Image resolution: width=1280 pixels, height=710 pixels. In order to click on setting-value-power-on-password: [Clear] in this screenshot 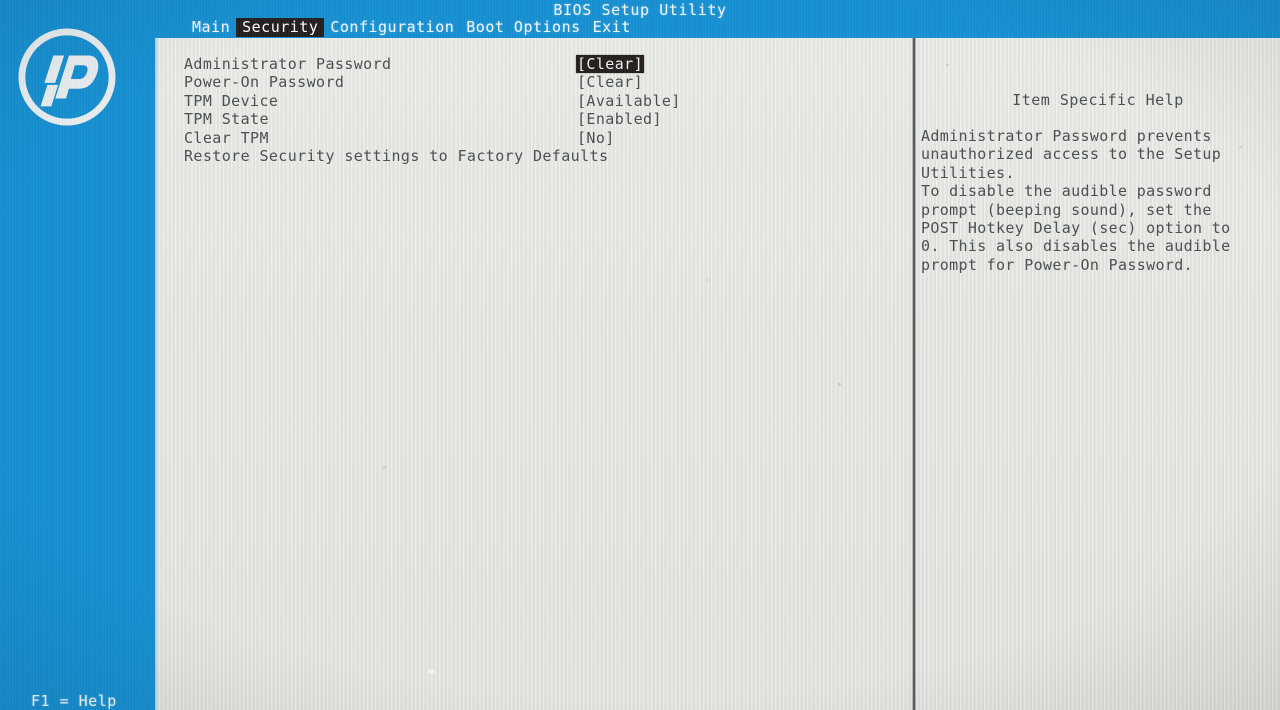, I will do `click(610, 82)`.